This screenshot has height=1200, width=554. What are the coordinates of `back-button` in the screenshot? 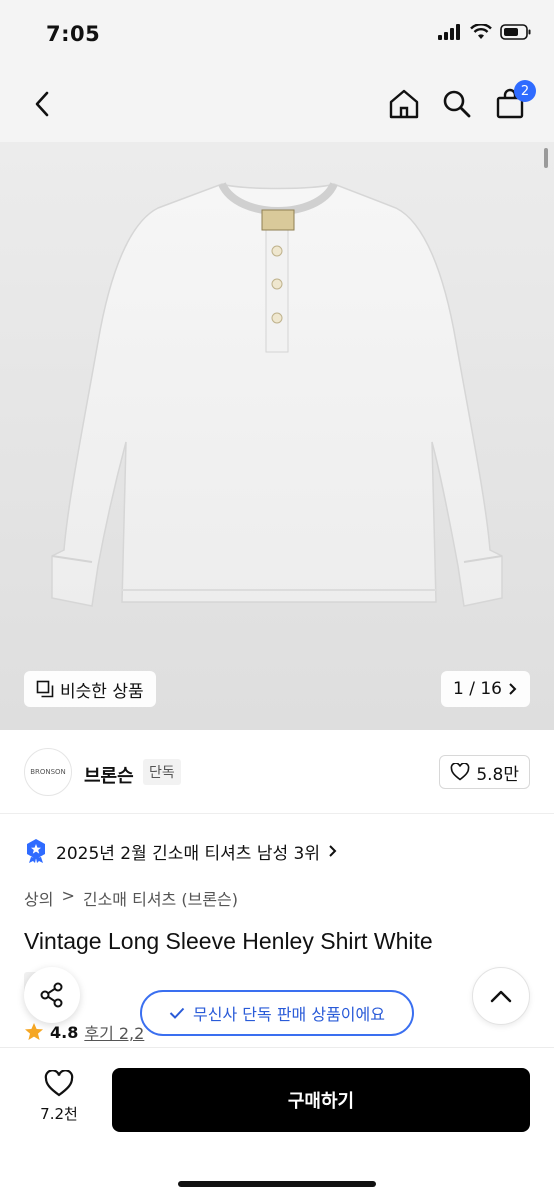 It's located at (42, 104).